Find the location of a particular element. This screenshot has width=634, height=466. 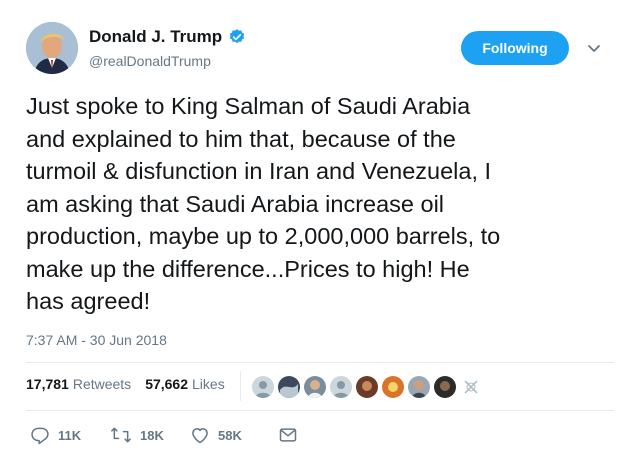

direct-message-icon is located at coordinates (288, 435).